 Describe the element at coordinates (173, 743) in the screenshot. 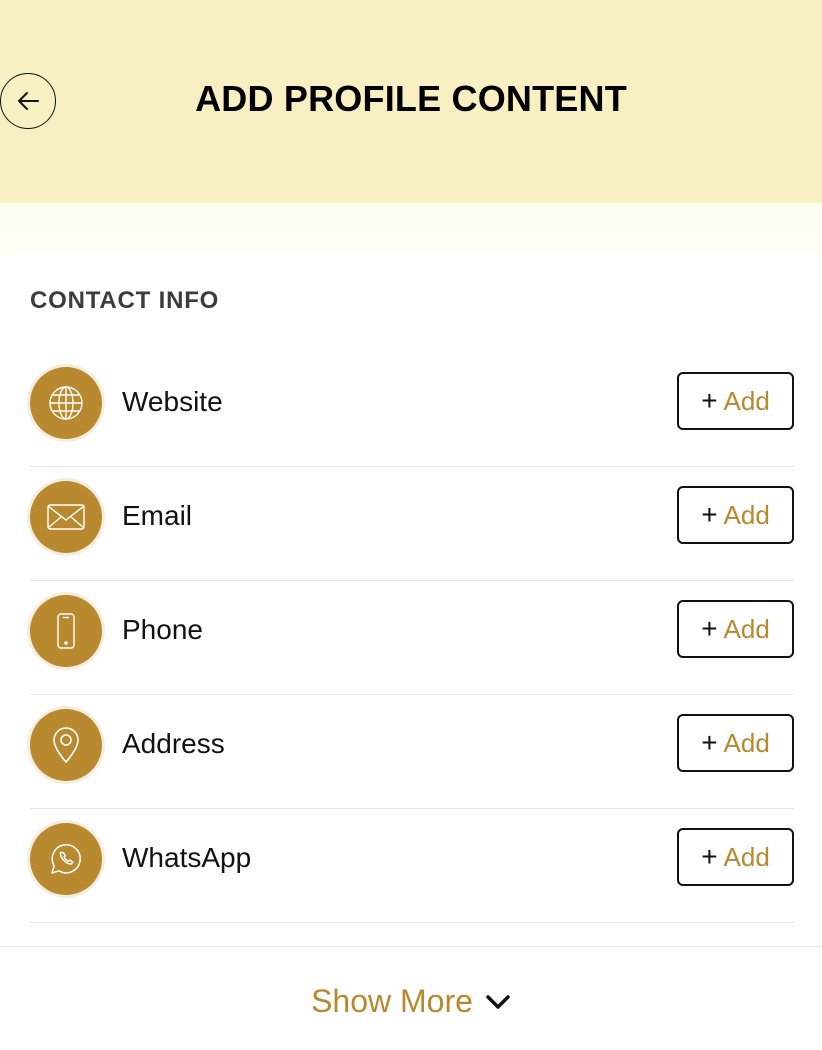

I see `item-label: Address` at that location.